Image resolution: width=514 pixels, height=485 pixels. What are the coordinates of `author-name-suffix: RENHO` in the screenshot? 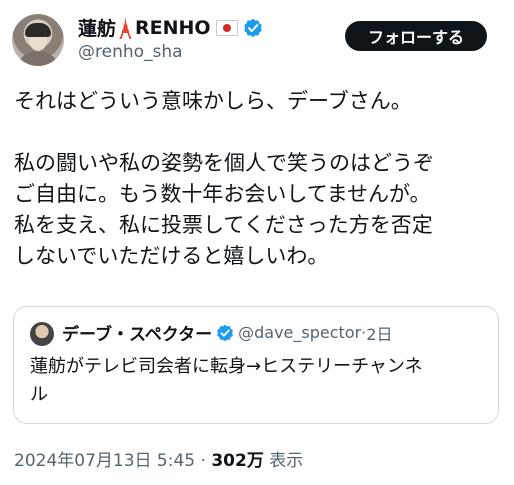 It's located at (173, 28).